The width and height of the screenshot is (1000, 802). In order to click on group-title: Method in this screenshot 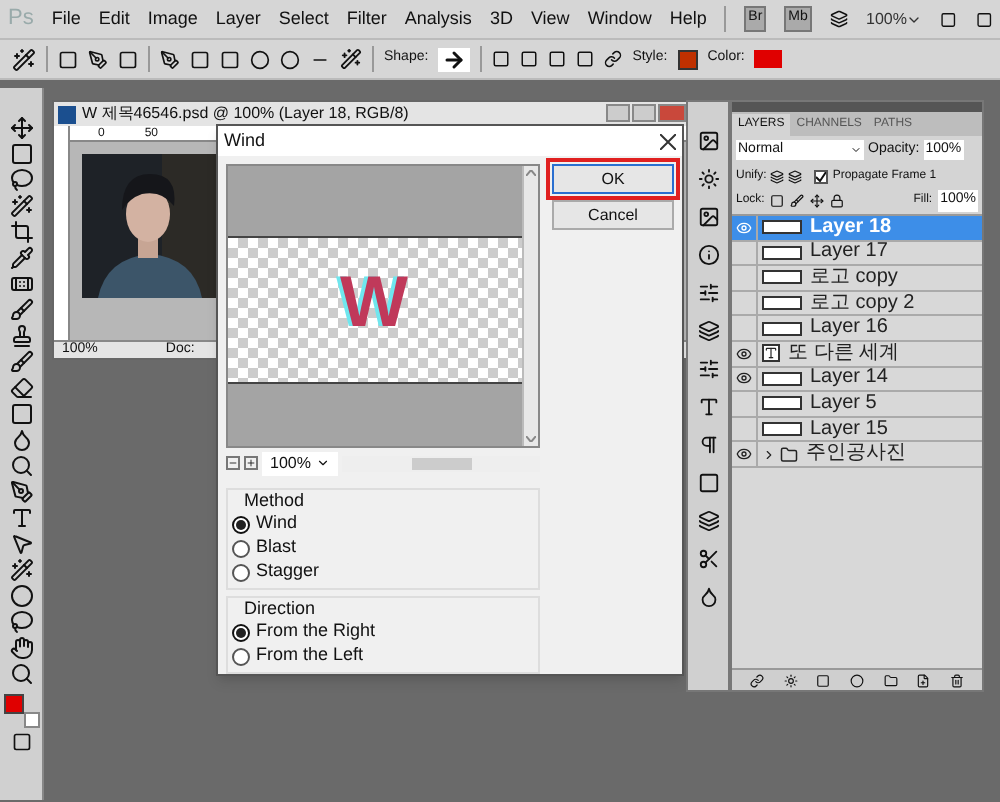, I will do `click(274, 501)`.